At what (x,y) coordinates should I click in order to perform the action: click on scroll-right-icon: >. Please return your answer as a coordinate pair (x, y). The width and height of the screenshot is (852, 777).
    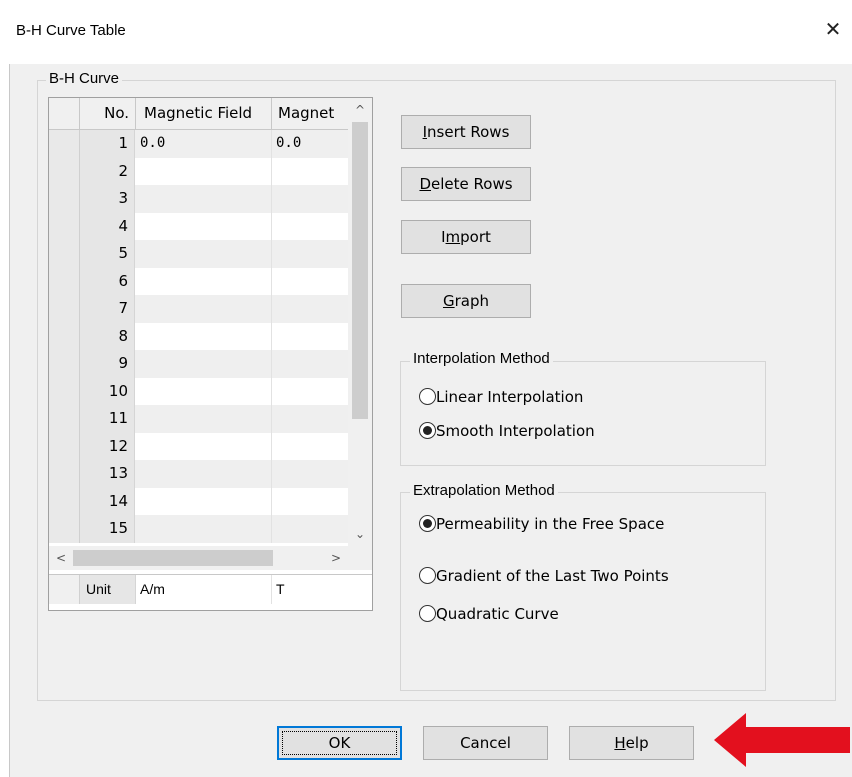
    Looking at the image, I should click on (336, 558).